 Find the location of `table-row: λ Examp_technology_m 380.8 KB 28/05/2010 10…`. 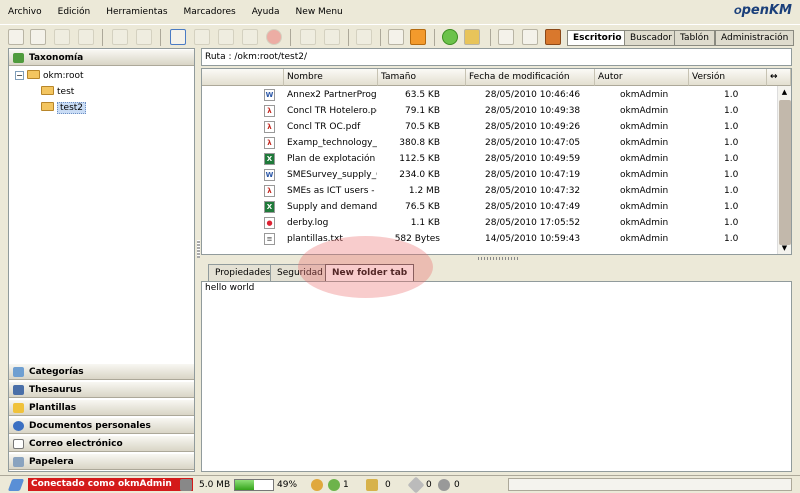

table-row: λ Examp_technology_m 380.8 KB 28/05/2010 10… is located at coordinates (489, 143).